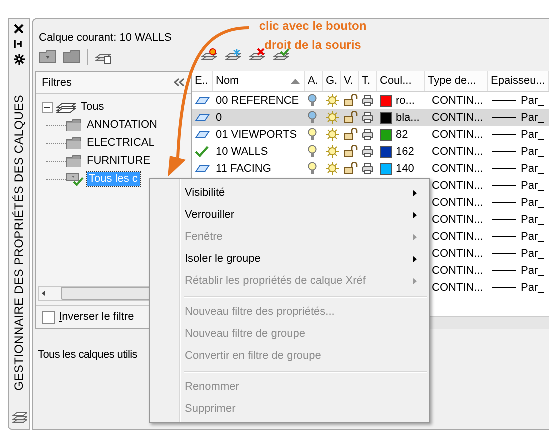 Image resolution: width=549 pixels, height=435 pixels. Describe the element at coordinates (219, 118) in the screenshot. I see `layer-name: 0` at that location.